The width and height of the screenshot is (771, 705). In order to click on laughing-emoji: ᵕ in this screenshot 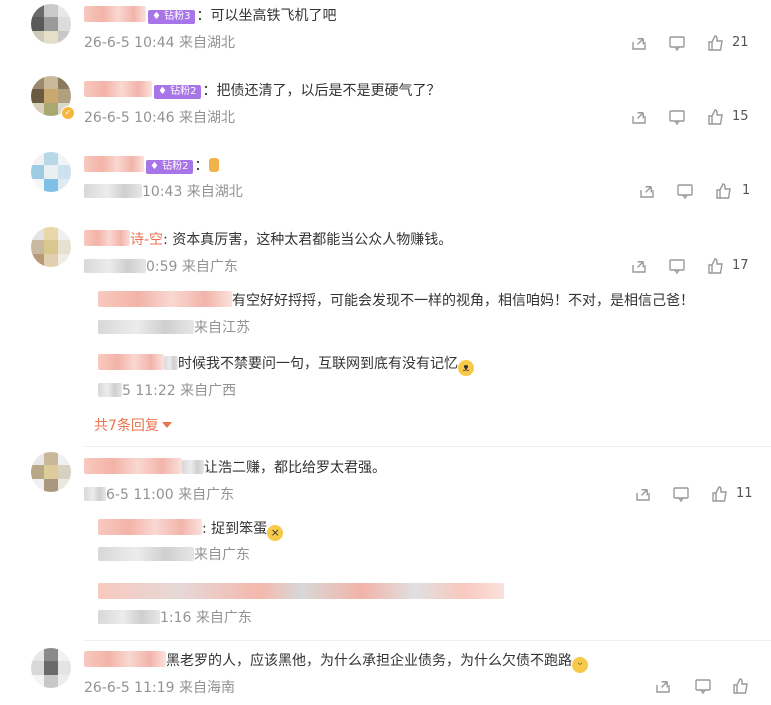, I will do `click(580, 665)`.